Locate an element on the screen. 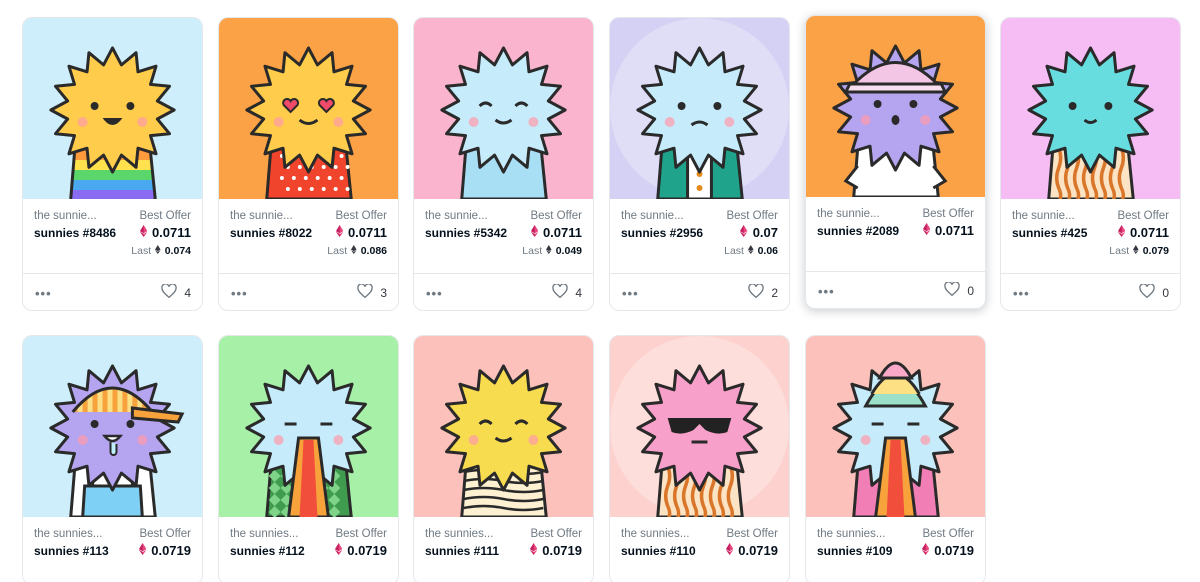 The height and width of the screenshot is (582, 1200). last-sale-value: 0.049 is located at coordinates (568, 251).